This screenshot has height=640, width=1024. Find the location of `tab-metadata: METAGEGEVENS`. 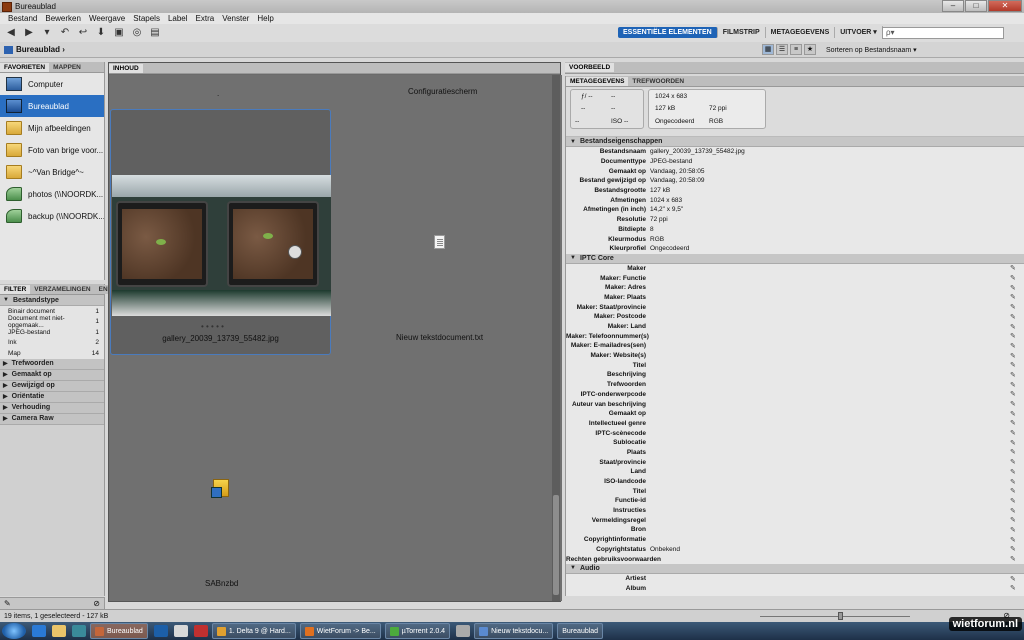

tab-metadata: METAGEGEVENS is located at coordinates (597, 81).